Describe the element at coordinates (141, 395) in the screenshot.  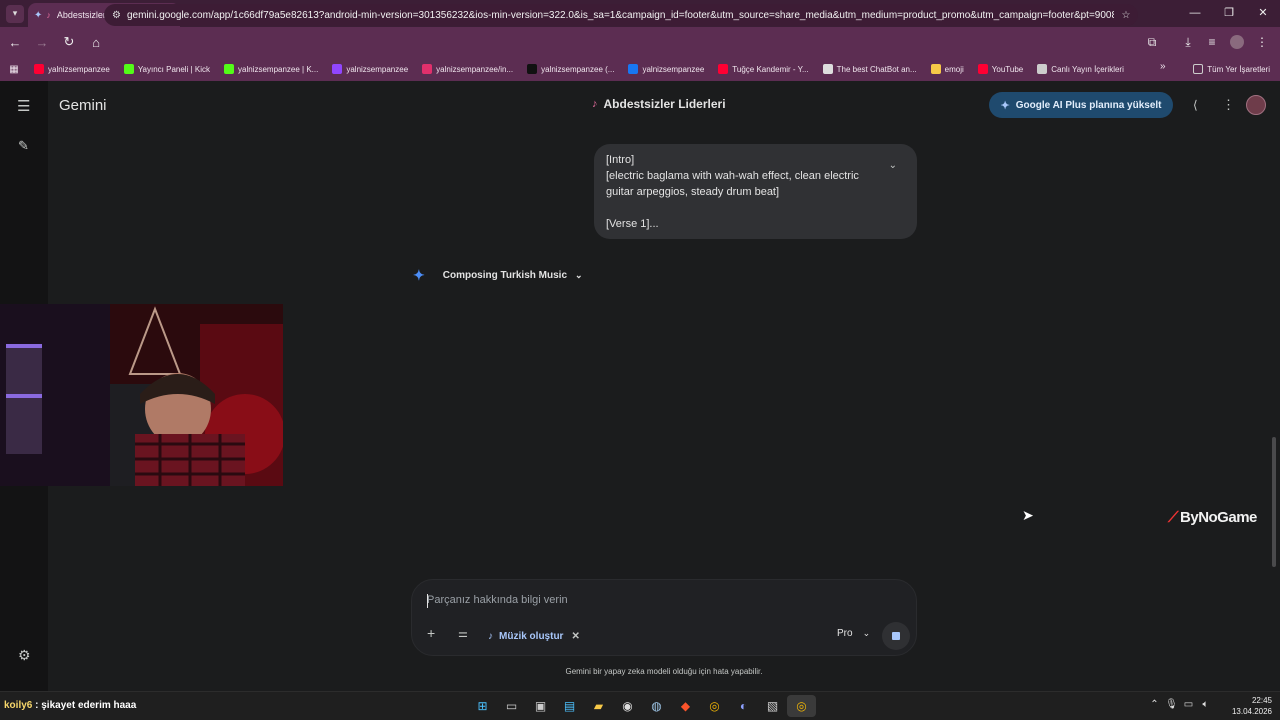
I see `webcam-overlay` at that location.